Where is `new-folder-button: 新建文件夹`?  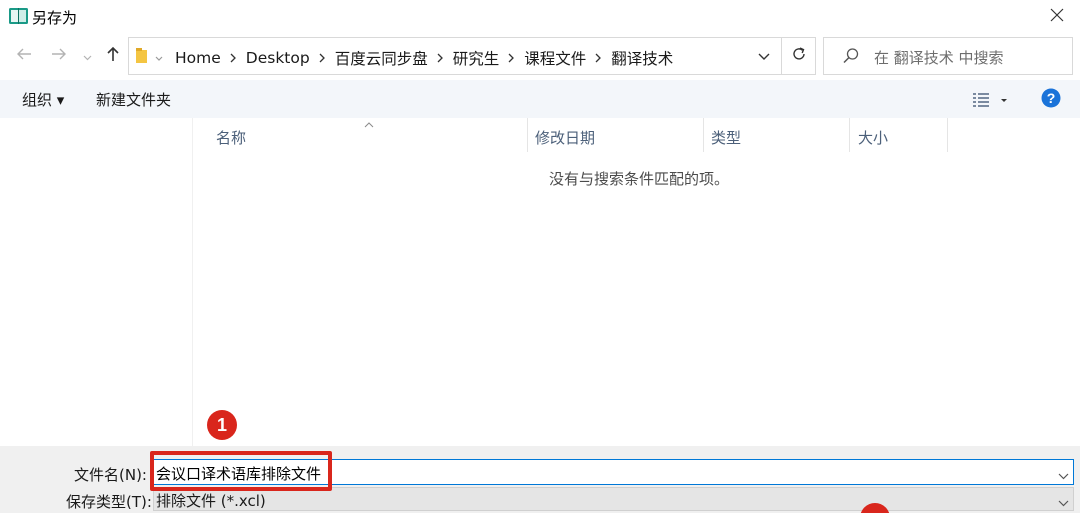
new-folder-button: 新建文件夹 is located at coordinates (133, 99).